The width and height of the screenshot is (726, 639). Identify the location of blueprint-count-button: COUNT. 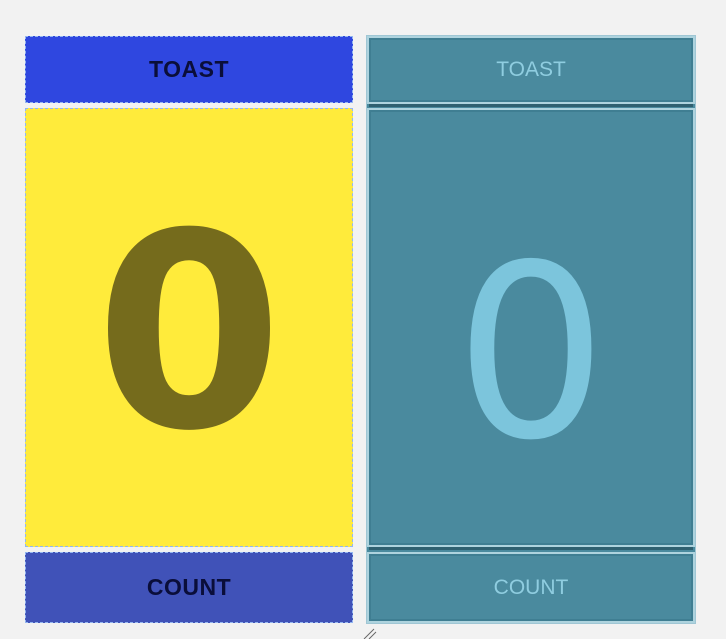
(531, 587).